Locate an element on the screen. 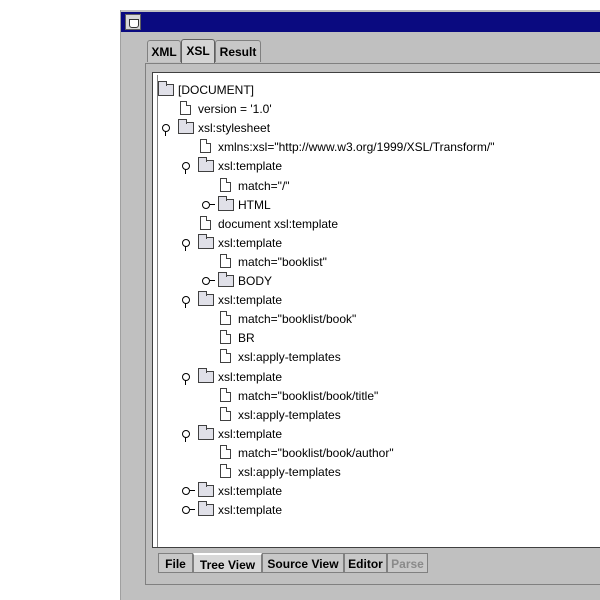 This screenshot has height=600, width=600. tree-leaf-node: match="booklist/book" is located at coordinates (378, 319).